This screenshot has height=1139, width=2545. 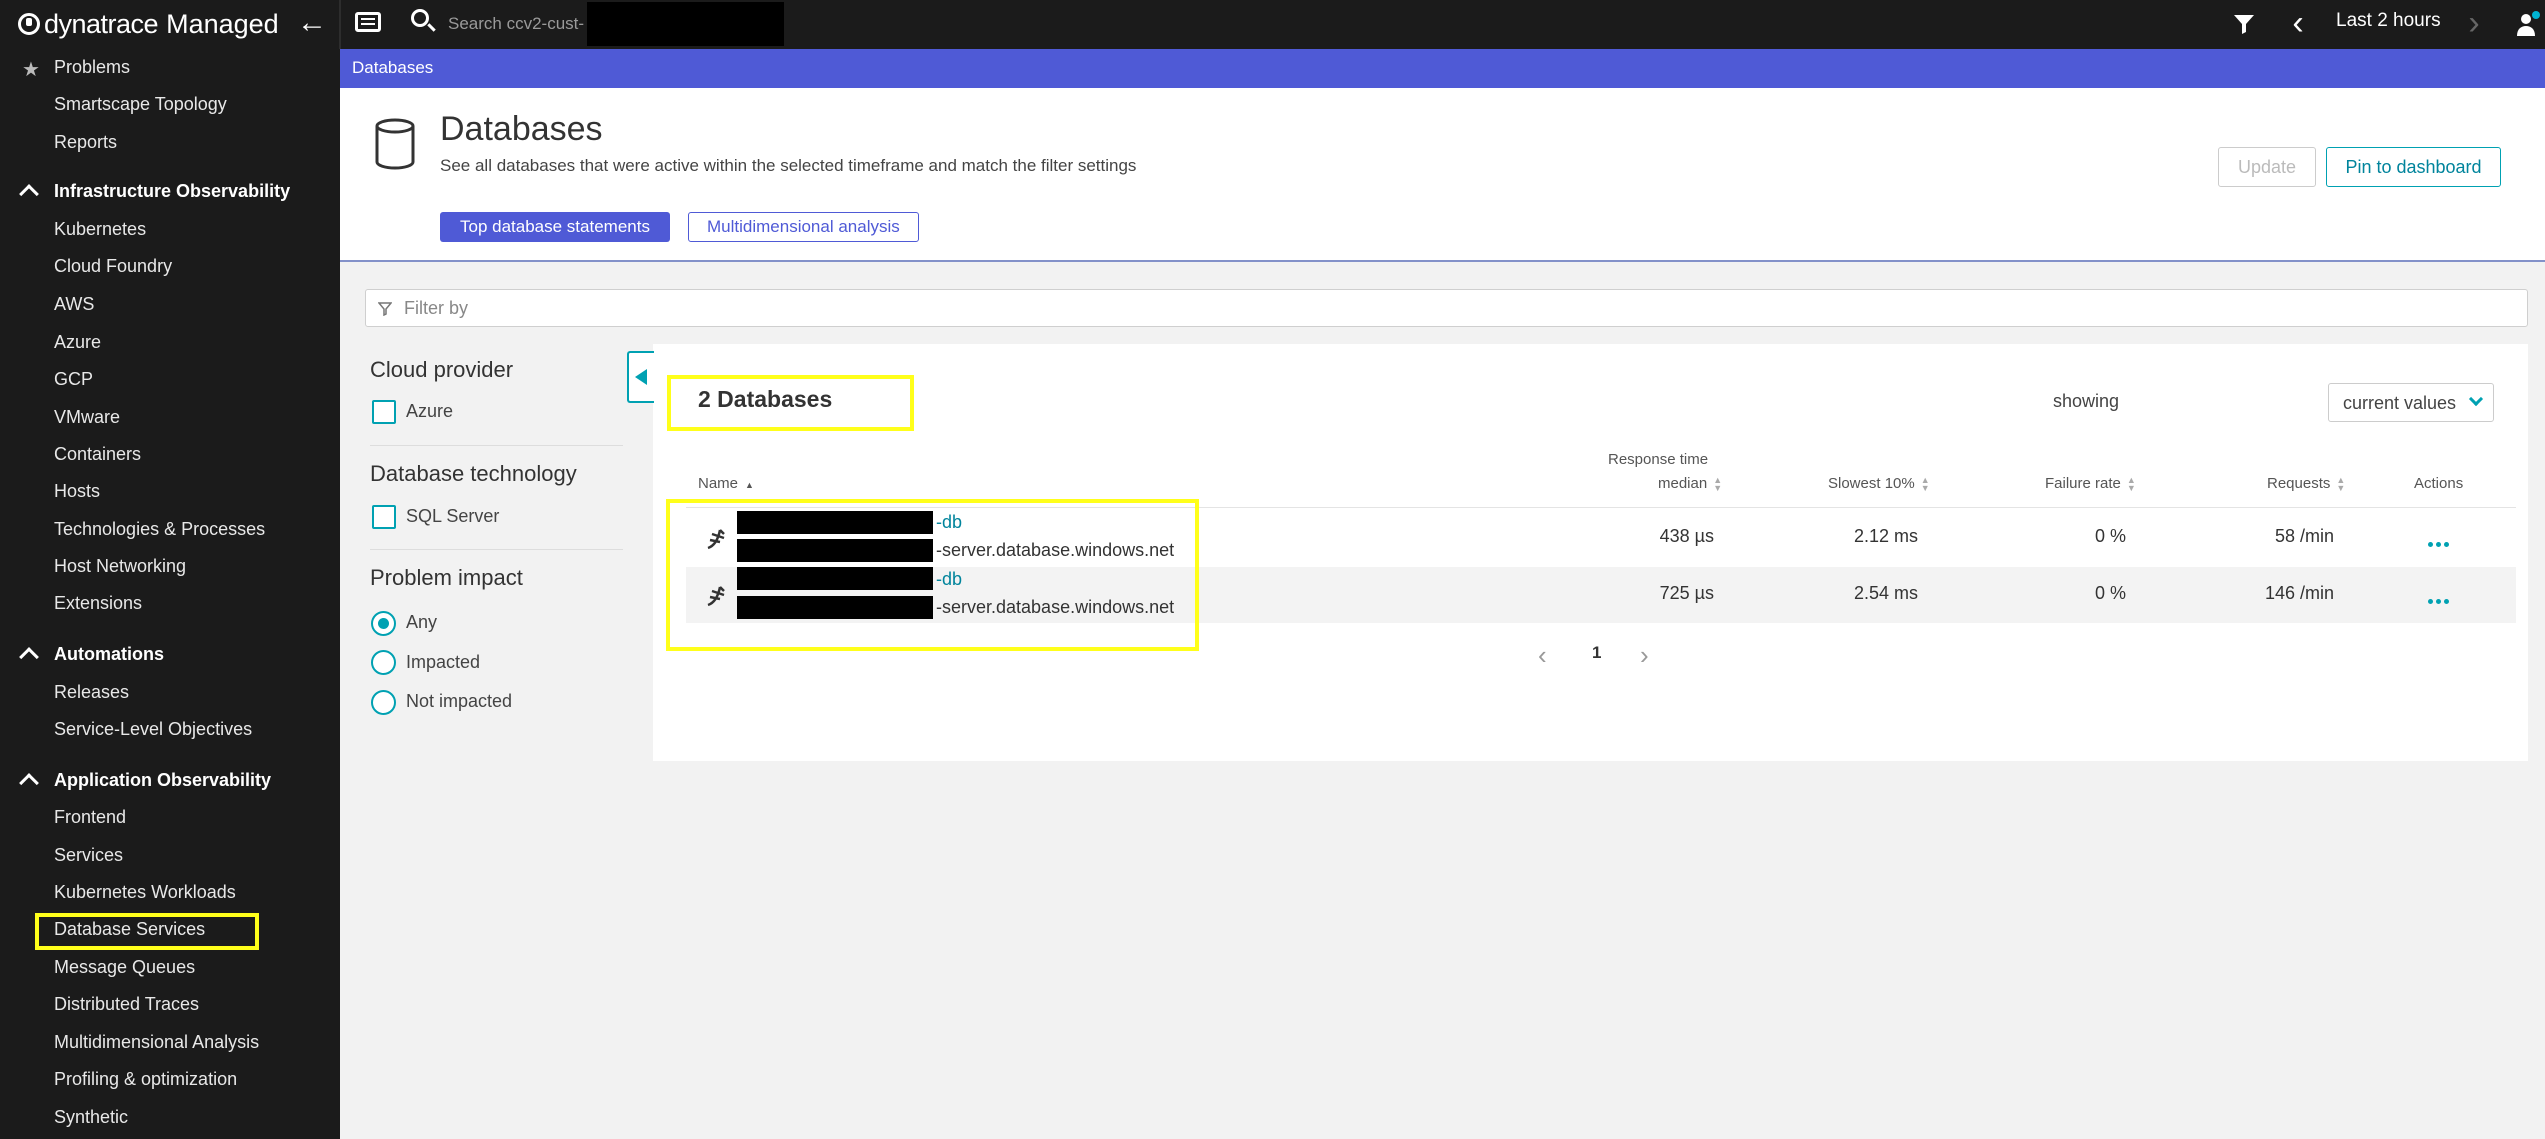 I want to click on sidebar-item-hosts: Hosts, so click(x=77, y=491).